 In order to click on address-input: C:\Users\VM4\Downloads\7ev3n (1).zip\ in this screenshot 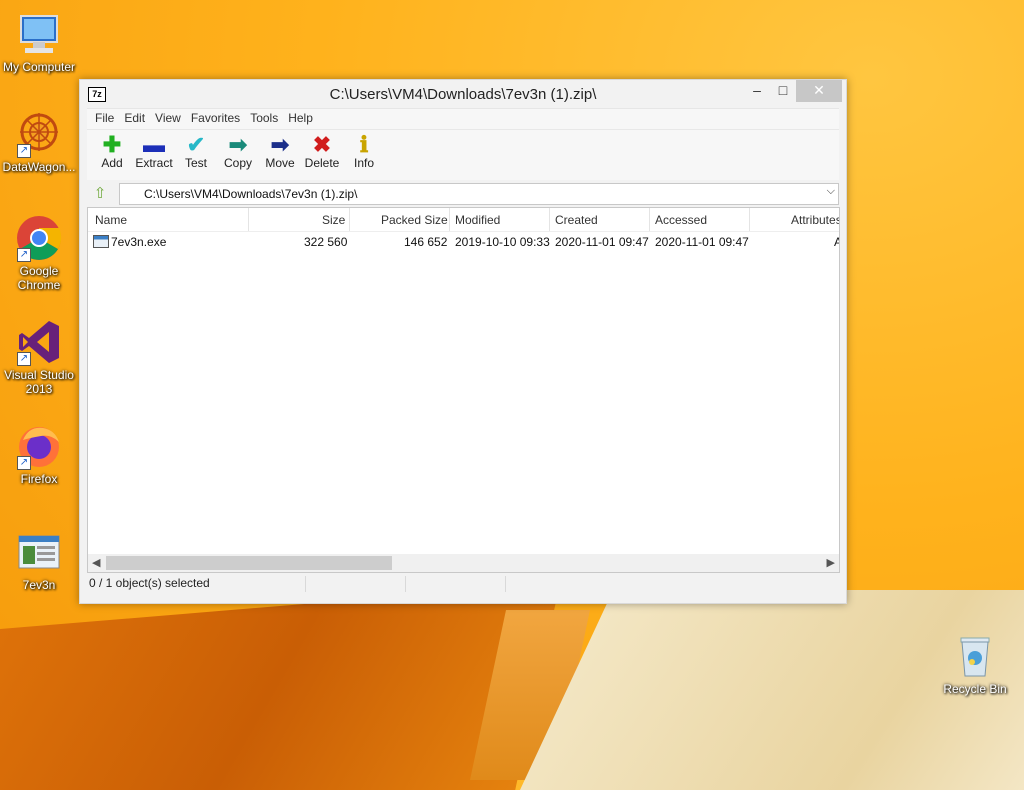, I will do `click(479, 194)`.